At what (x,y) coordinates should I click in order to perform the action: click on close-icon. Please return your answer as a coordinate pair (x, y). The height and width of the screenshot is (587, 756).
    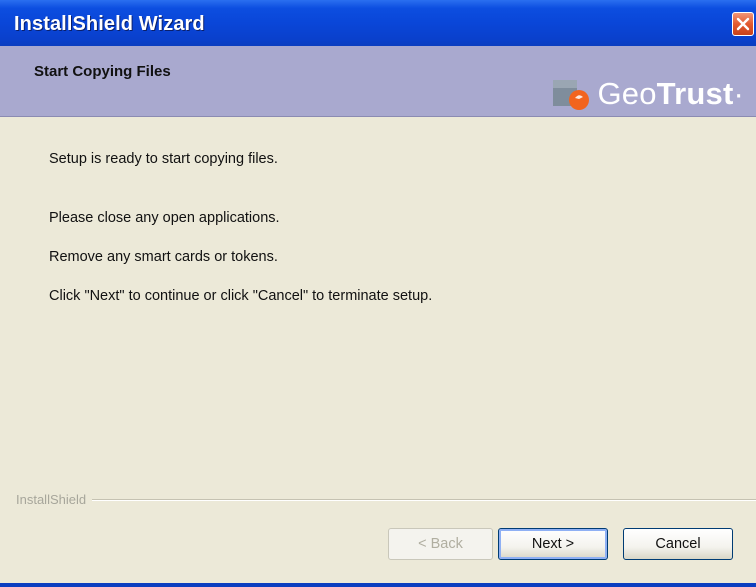
    Looking at the image, I should click on (743, 24).